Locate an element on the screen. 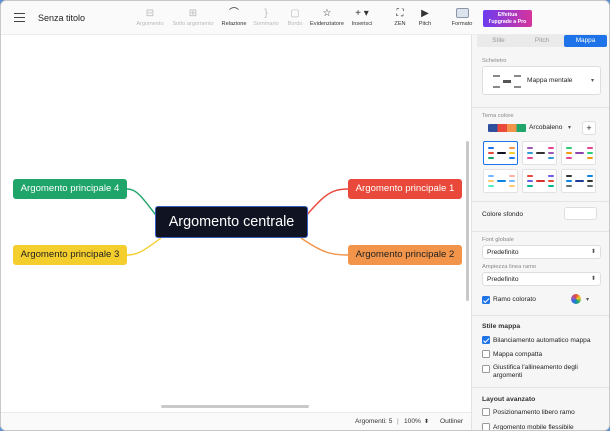  tab-style: Stile is located at coordinates (498, 41).